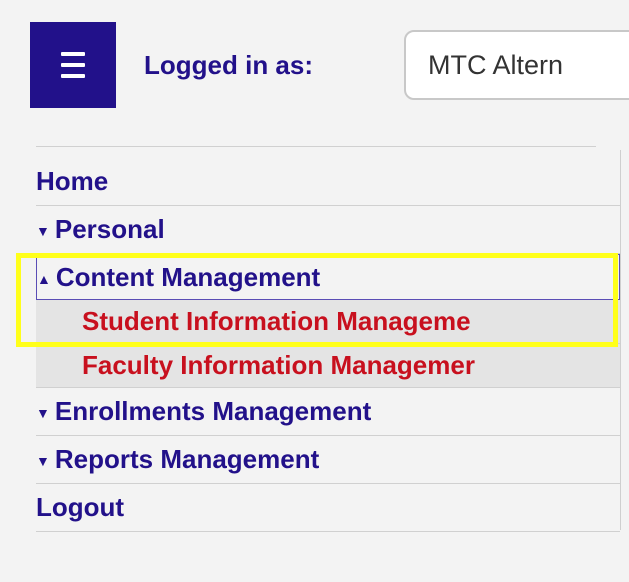 The width and height of the screenshot is (629, 582). Describe the element at coordinates (328, 277) in the screenshot. I see `nav-item-content-management: ▲ Content Management` at that location.